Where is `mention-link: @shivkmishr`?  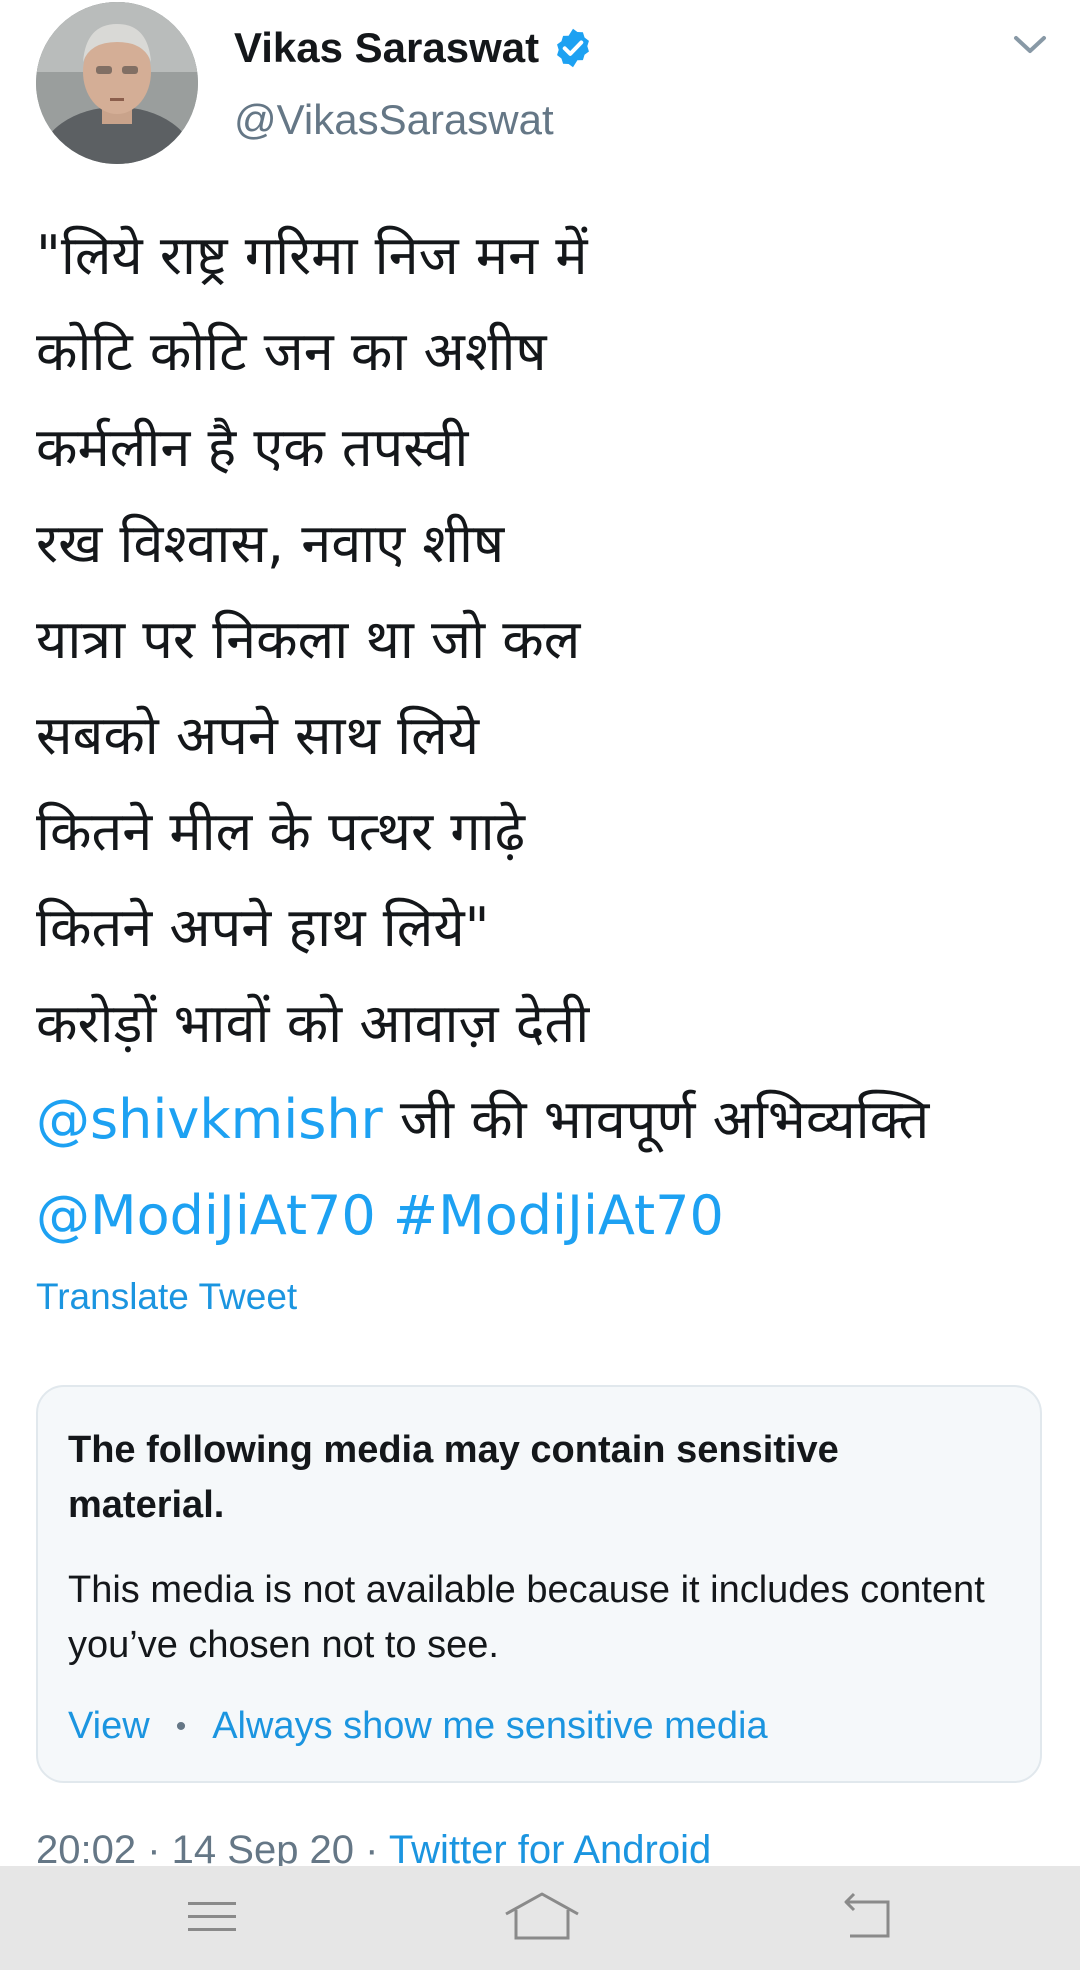
mention-link: @shivkmishr is located at coordinates (209, 1119).